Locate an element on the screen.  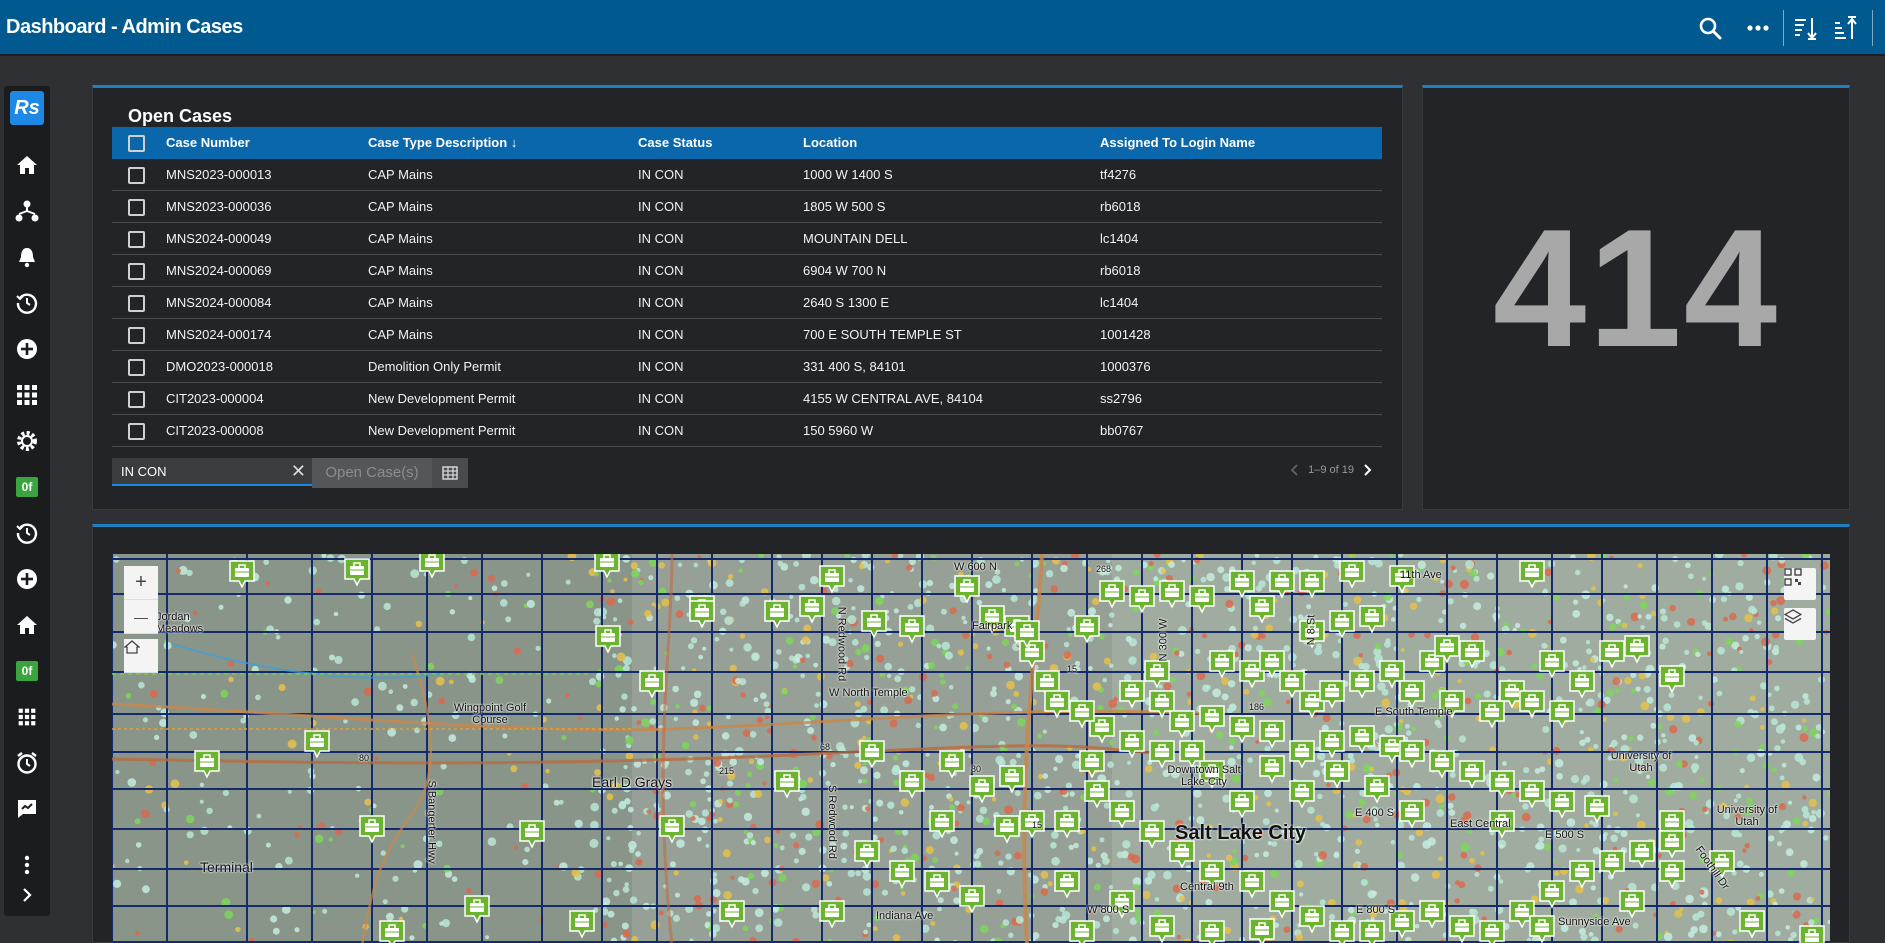
select-all-checkbox is located at coordinates (136, 143).